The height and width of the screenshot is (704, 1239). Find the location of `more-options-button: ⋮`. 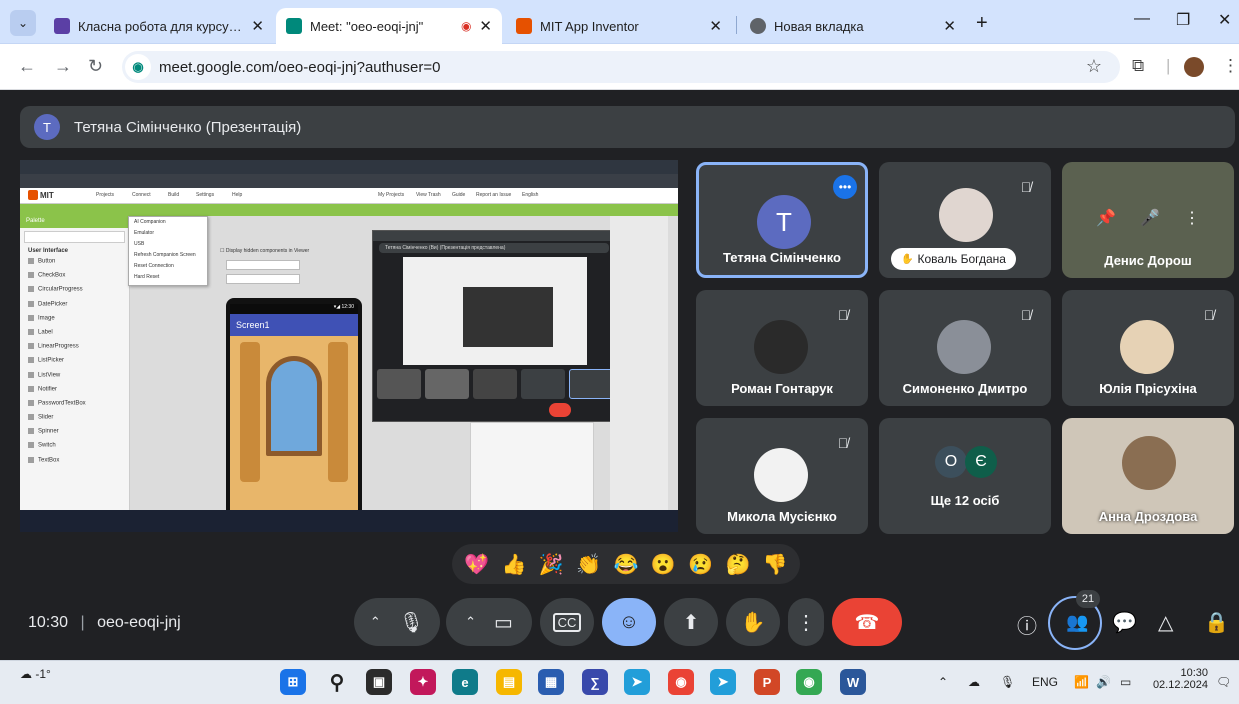

more-options-button: ⋮ is located at coordinates (806, 622).